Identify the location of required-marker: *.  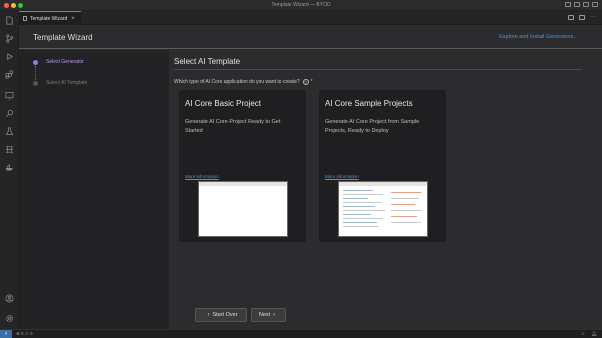
(311, 82).